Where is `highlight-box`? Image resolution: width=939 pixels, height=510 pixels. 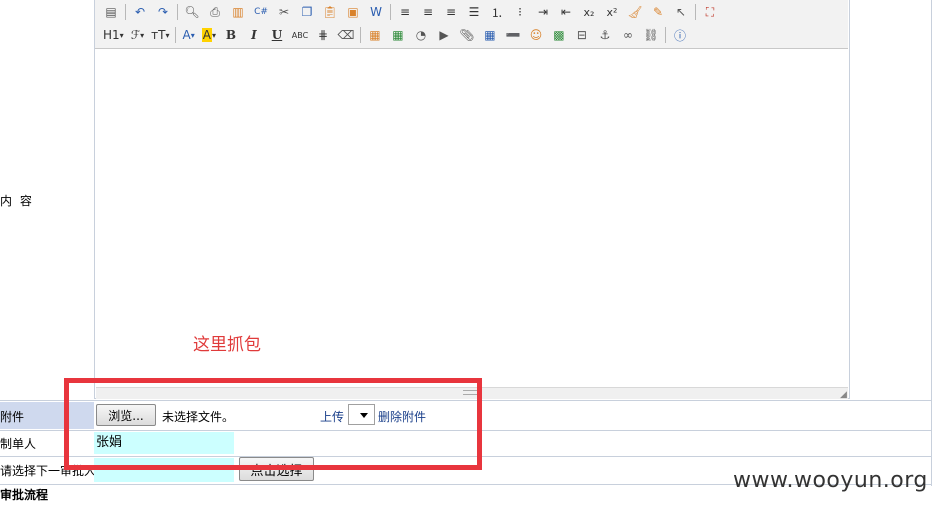 highlight-box is located at coordinates (273, 424).